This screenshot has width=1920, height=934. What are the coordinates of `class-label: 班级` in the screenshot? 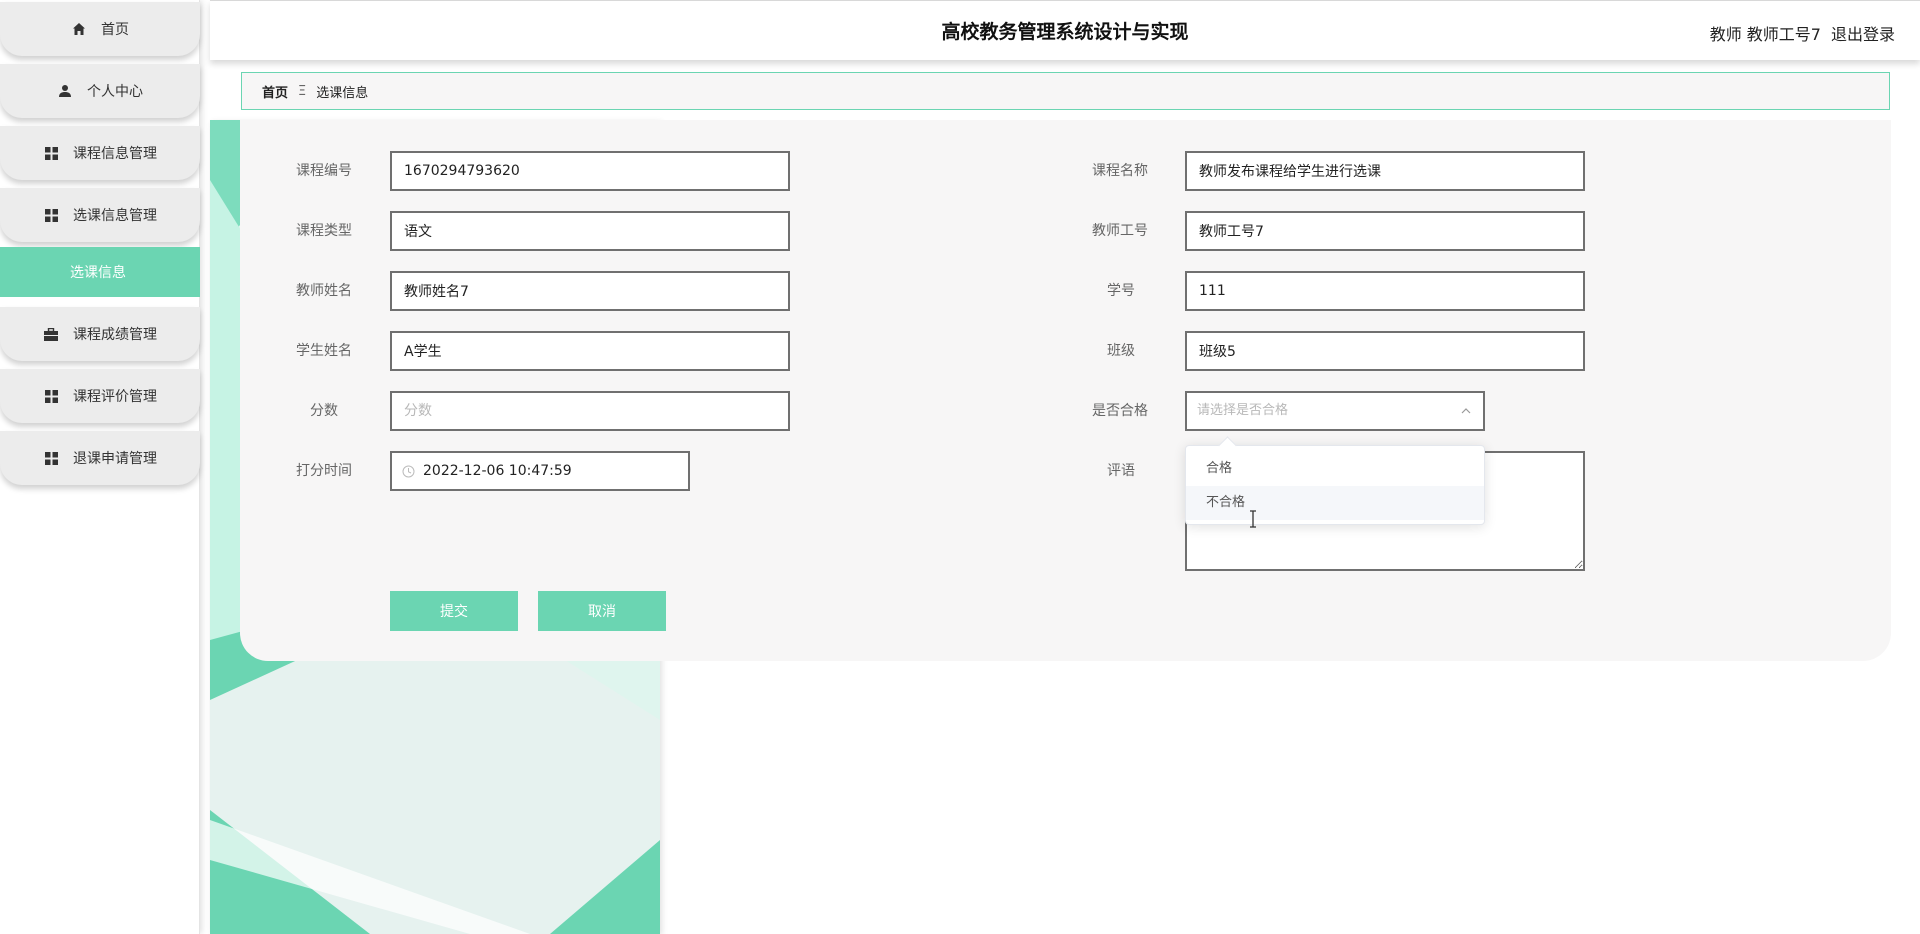 It's located at (1121, 351).